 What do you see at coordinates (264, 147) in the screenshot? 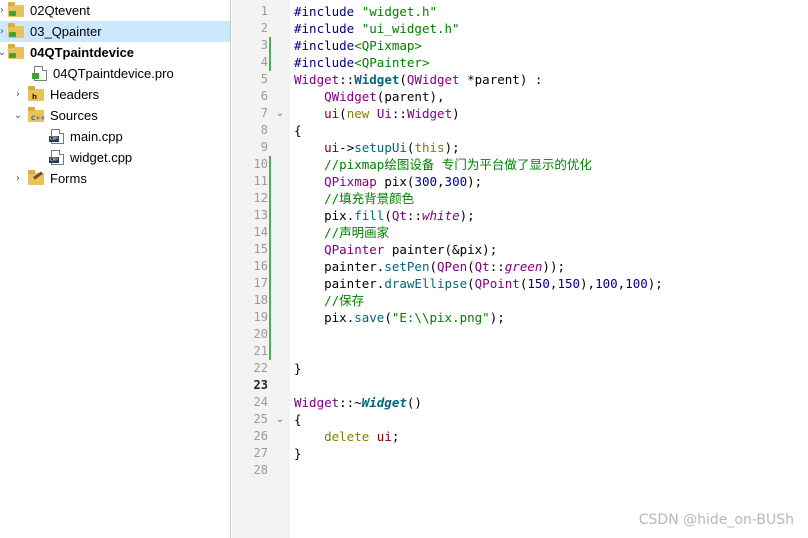
I see `line-number: 9` at bounding box center [264, 147].